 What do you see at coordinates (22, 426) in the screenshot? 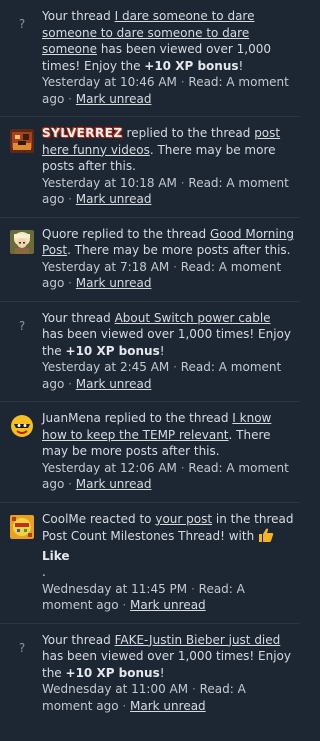
I see `juanmena-avatar` at bounding box center [22, 426].